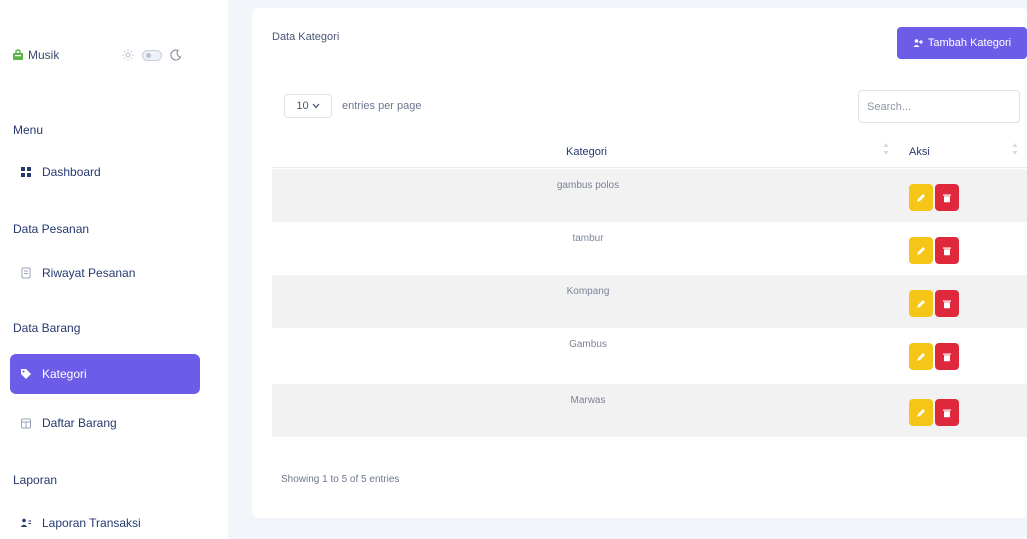 The height and width of the screenshot is (539, 1027). I want to click on add-kategori-button: Tambah Kategori, so click(962, 43).